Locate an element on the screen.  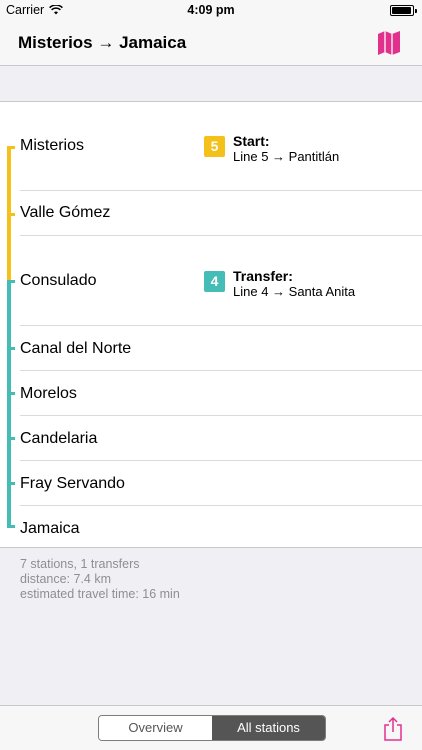
battery-icon is located at coordinates (403, 10).